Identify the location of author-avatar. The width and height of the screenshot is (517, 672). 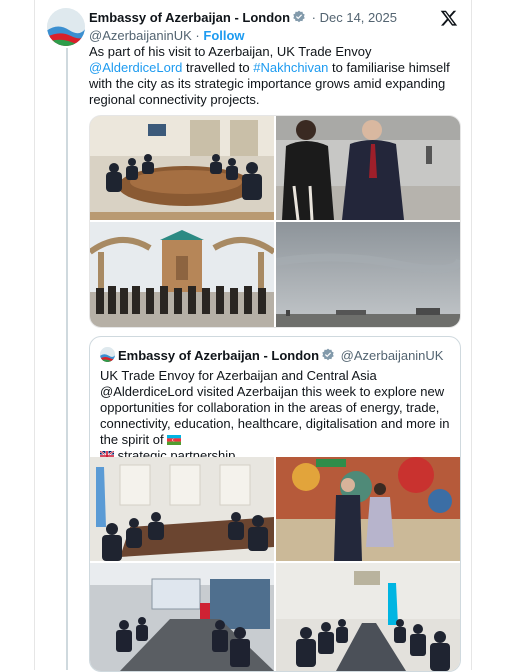
(66, 27).